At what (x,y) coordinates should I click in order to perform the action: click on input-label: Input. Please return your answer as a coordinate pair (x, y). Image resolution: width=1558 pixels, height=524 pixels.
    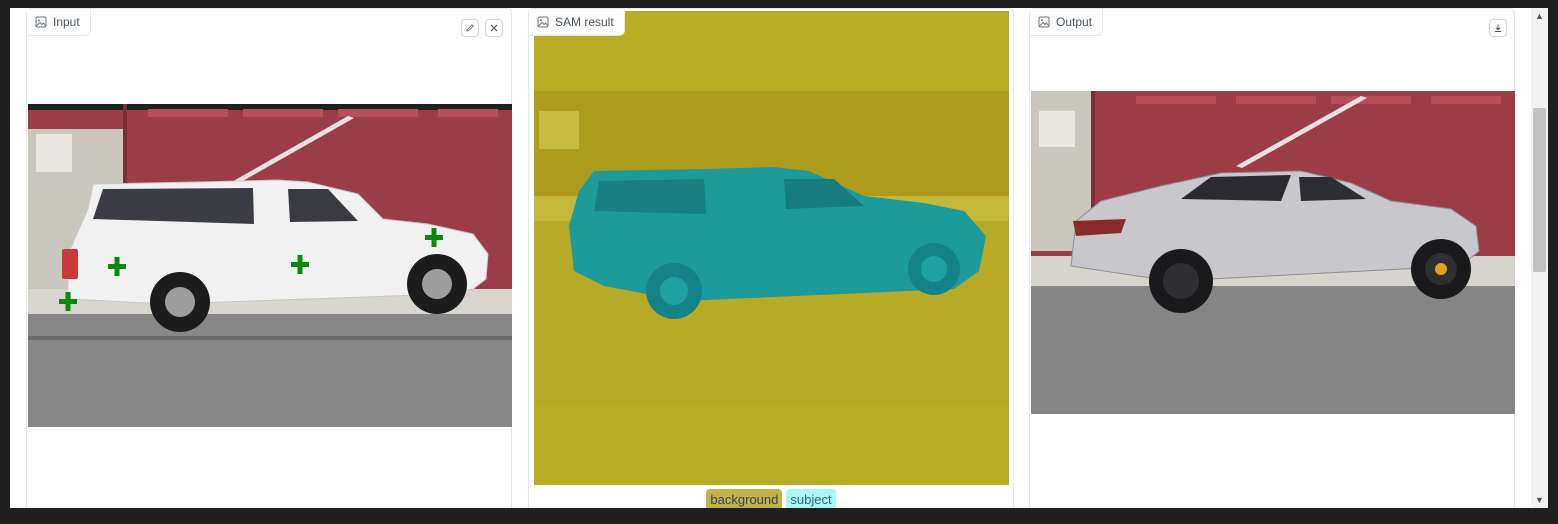
    Looking at the image, I should click on (59, 22).